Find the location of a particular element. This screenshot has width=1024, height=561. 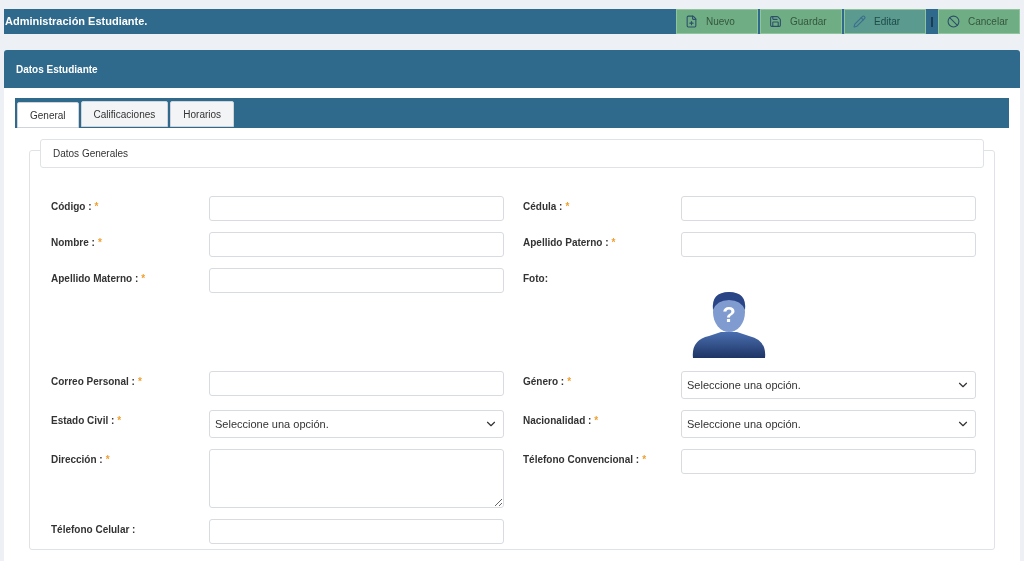

field-label: Género : is located at coordinates (544, 382).